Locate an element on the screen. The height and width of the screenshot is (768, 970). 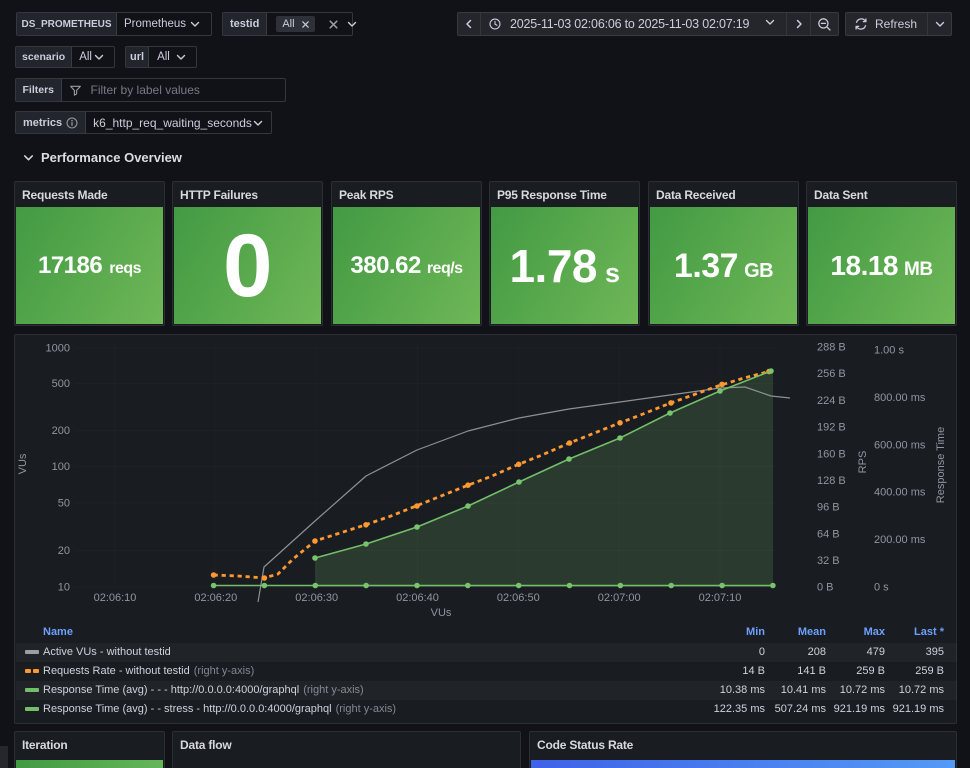
svg-text: 64 B is located at coordinates (828, 534).